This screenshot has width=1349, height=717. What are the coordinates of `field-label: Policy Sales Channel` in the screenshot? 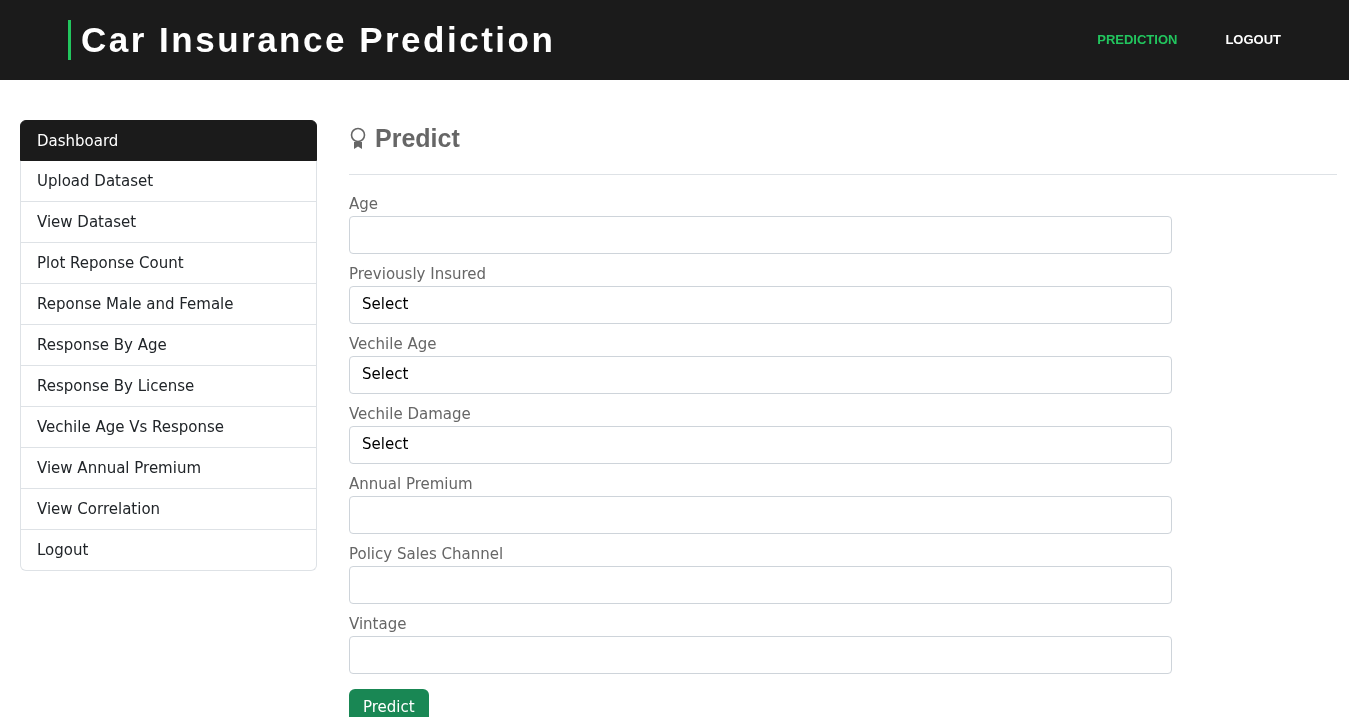 It's located at (427, 554).